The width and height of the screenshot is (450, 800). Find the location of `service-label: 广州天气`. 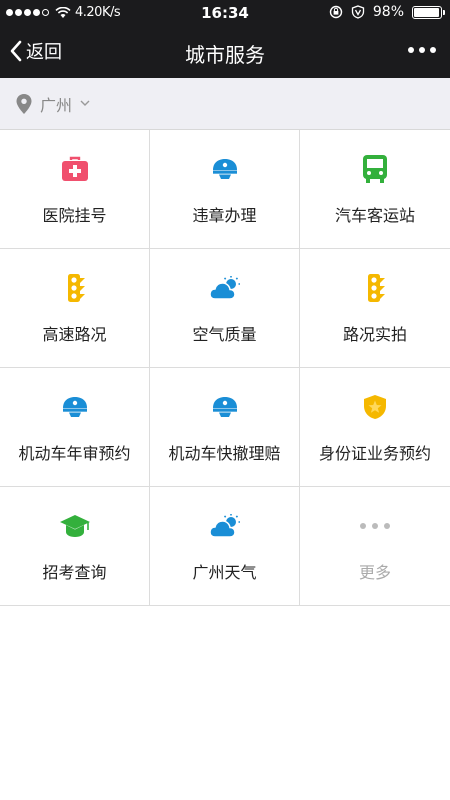

service-label: 广州天气 is located at coordinates (224, 572).